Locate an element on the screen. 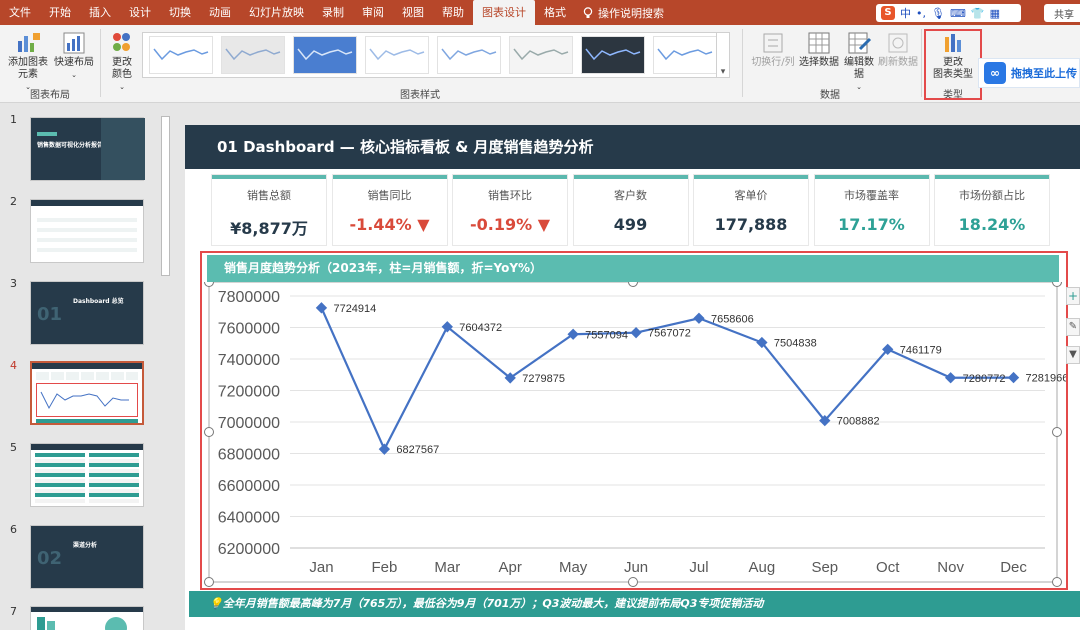 The image size is (1080, 630). thumb-table is located at coordinates (87, 234).